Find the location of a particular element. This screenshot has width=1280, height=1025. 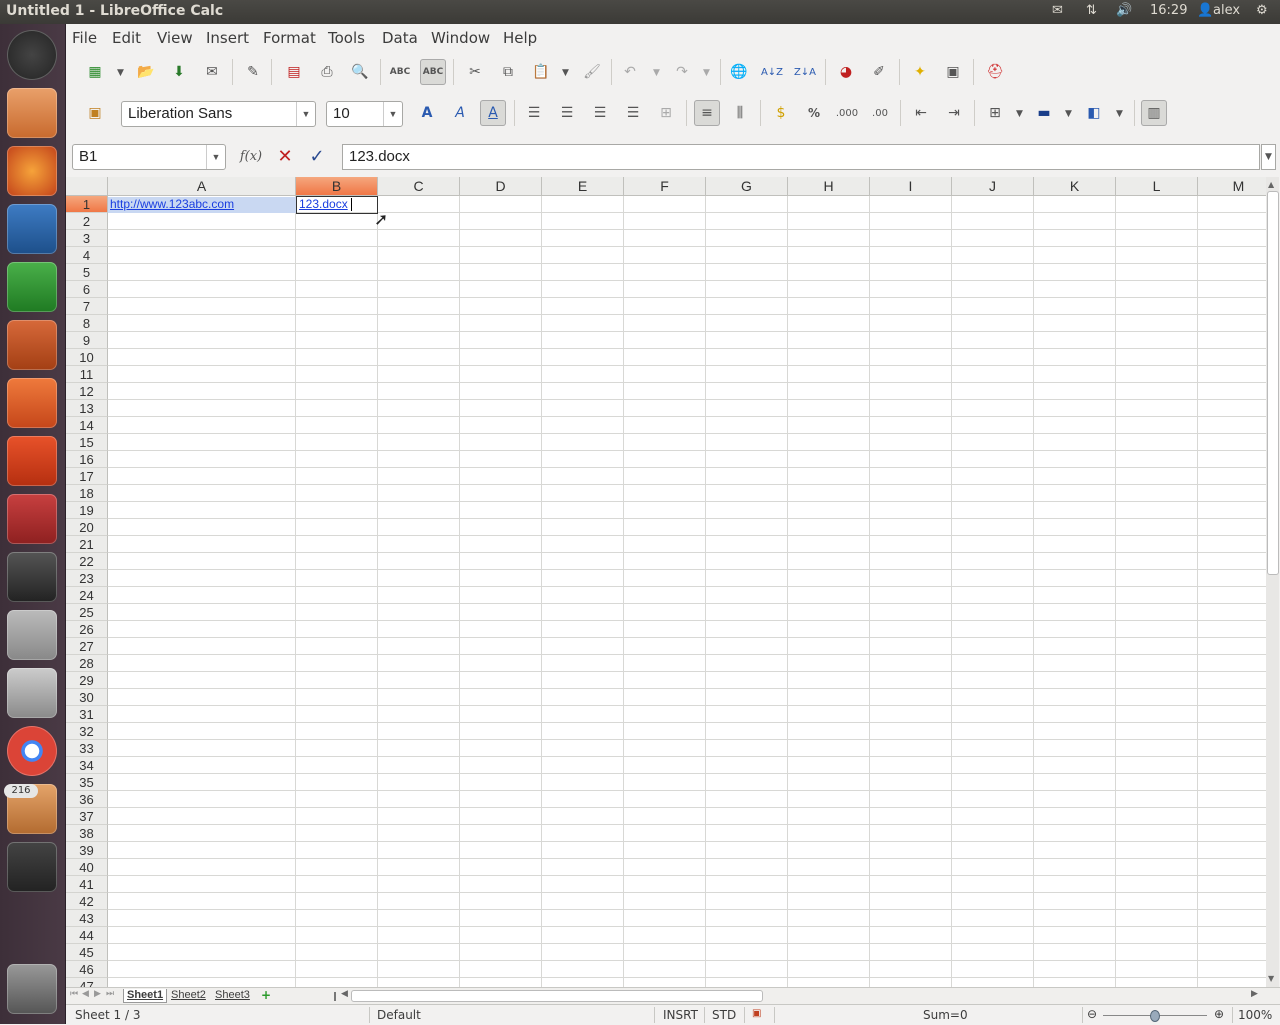

navigator-icon: ✦ is located at coordinates (920, 72).